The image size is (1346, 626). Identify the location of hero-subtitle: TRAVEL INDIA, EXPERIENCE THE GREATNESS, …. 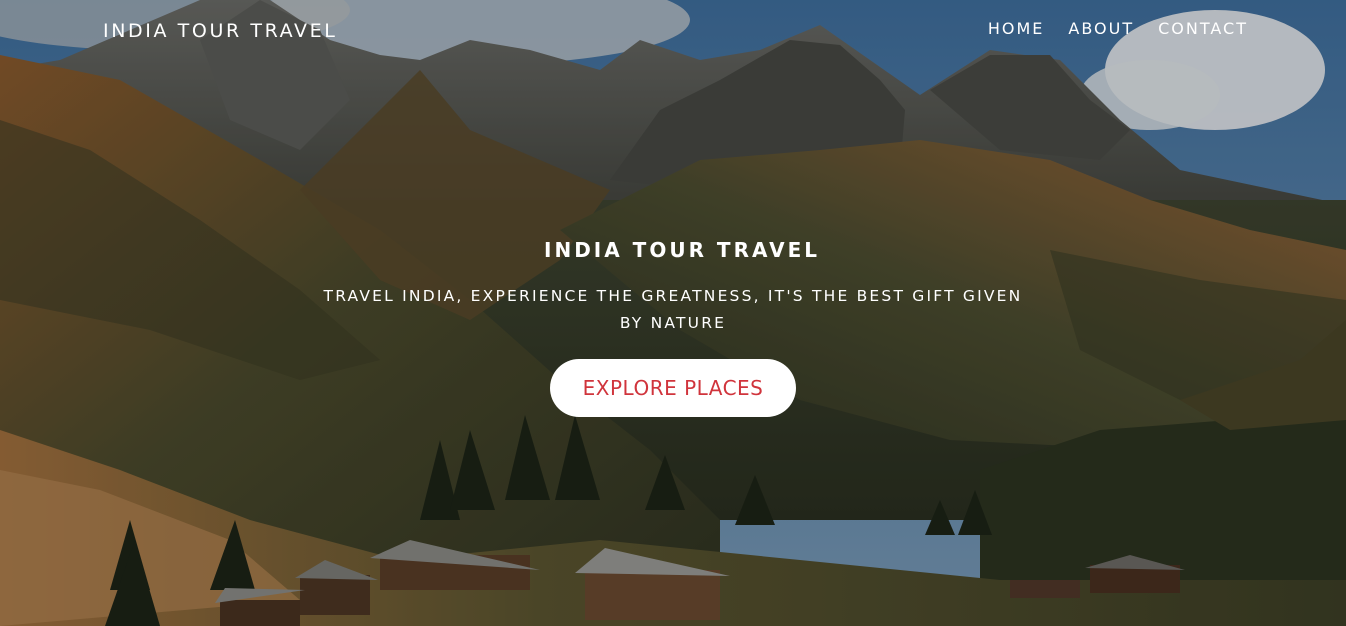
(673, 309).